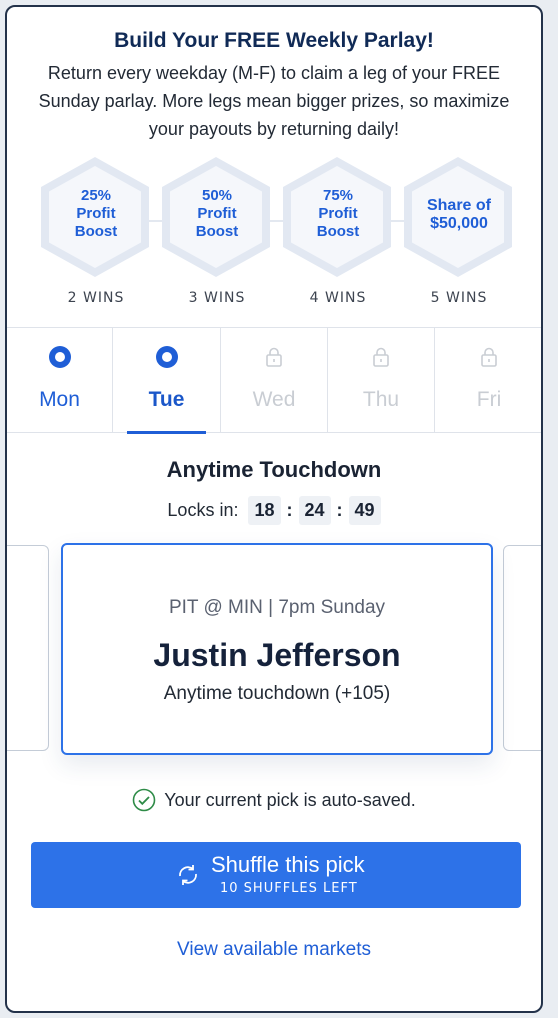 Image resolution: width=558 pixels, height=1018 pixels. Describe the element at coordinates (264, 510) in the screenshot. I see `timer-hours: 18` at that location.